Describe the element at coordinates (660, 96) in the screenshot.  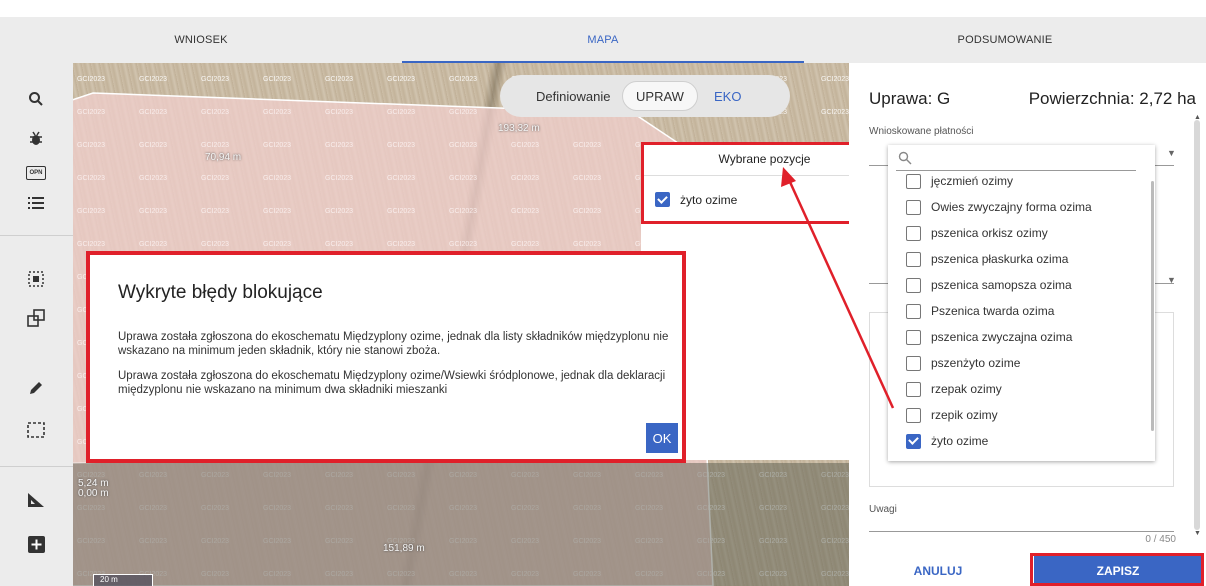
I see `toggle-upraw-button: UPRAW` at that location.